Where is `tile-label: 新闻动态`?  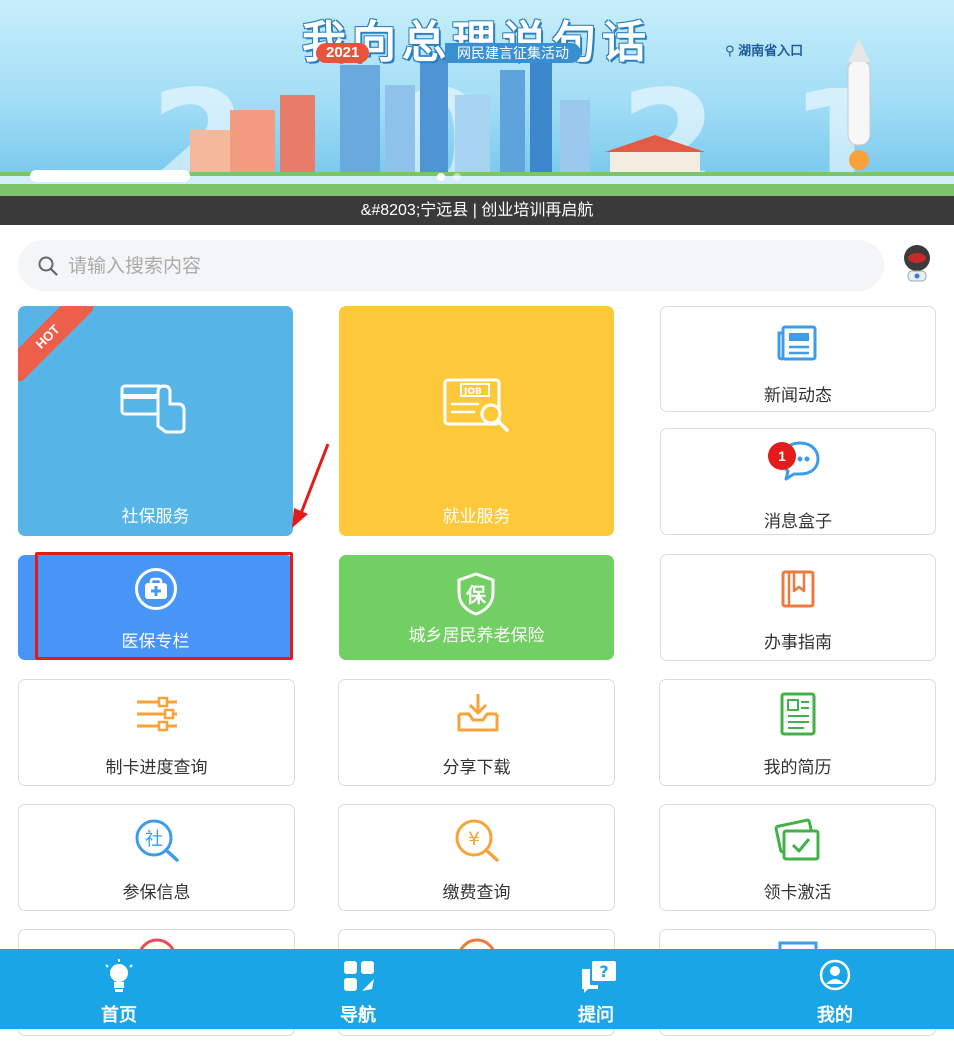
tile-label: 新闻动态 is located at coordinates (798, 395).